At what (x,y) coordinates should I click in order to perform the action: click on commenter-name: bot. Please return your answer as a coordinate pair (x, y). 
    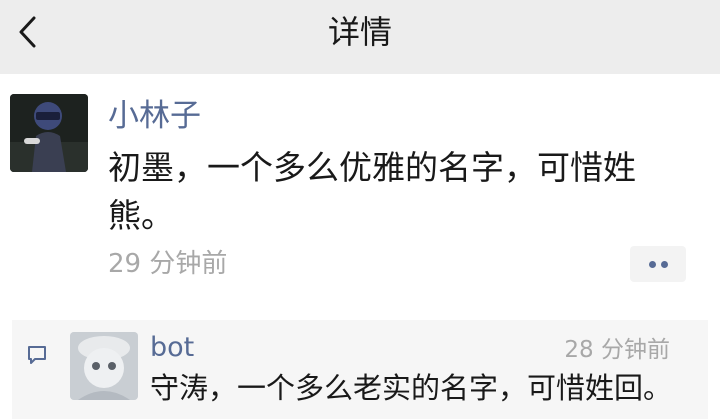
    Looking at the image, I should click on (172, 348).